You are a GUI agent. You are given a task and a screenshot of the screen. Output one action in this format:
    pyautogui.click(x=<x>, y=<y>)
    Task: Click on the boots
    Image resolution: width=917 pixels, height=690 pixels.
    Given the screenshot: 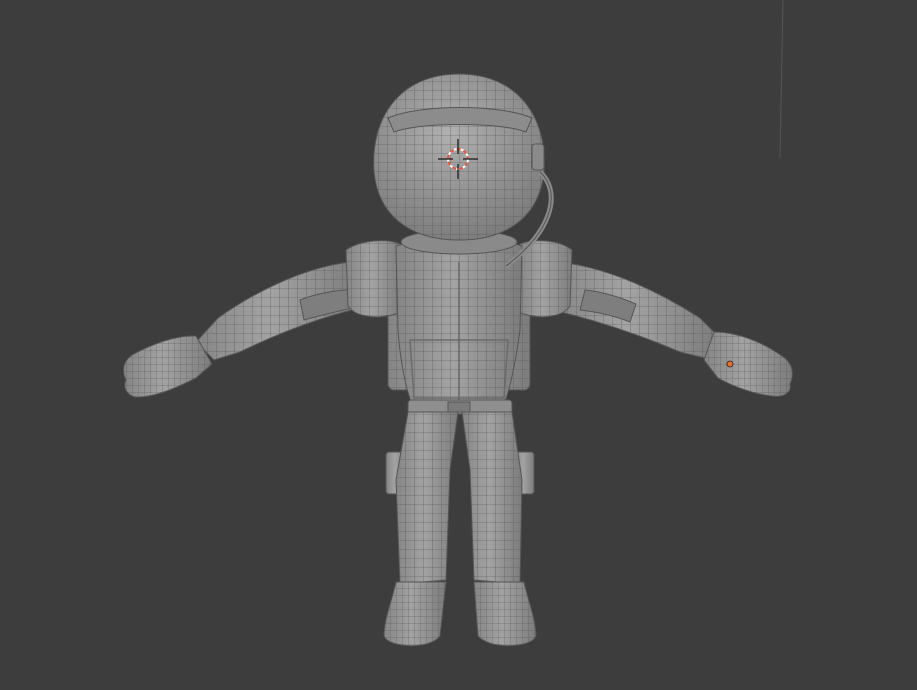 What is the action you would take?
    pyautogui.click(x=460, y=614)
    